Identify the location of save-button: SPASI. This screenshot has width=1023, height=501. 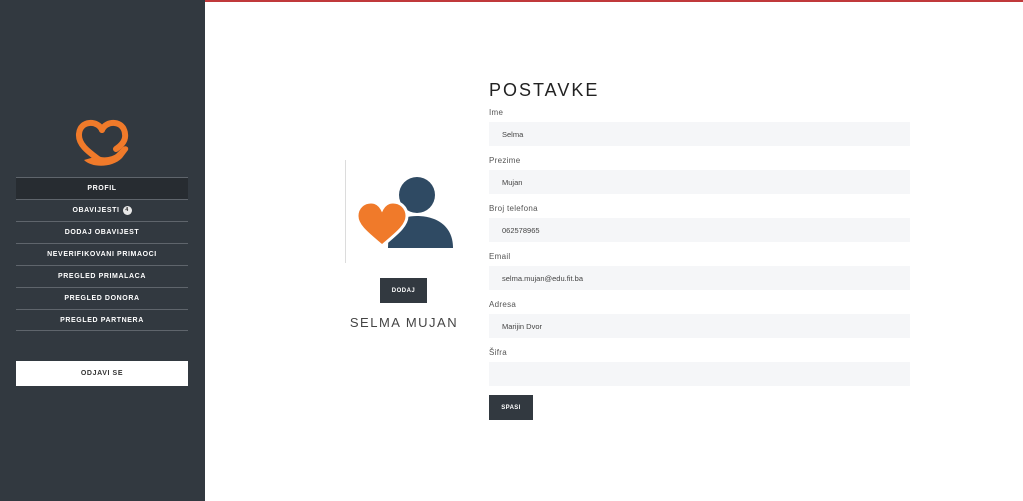
(511, 407).